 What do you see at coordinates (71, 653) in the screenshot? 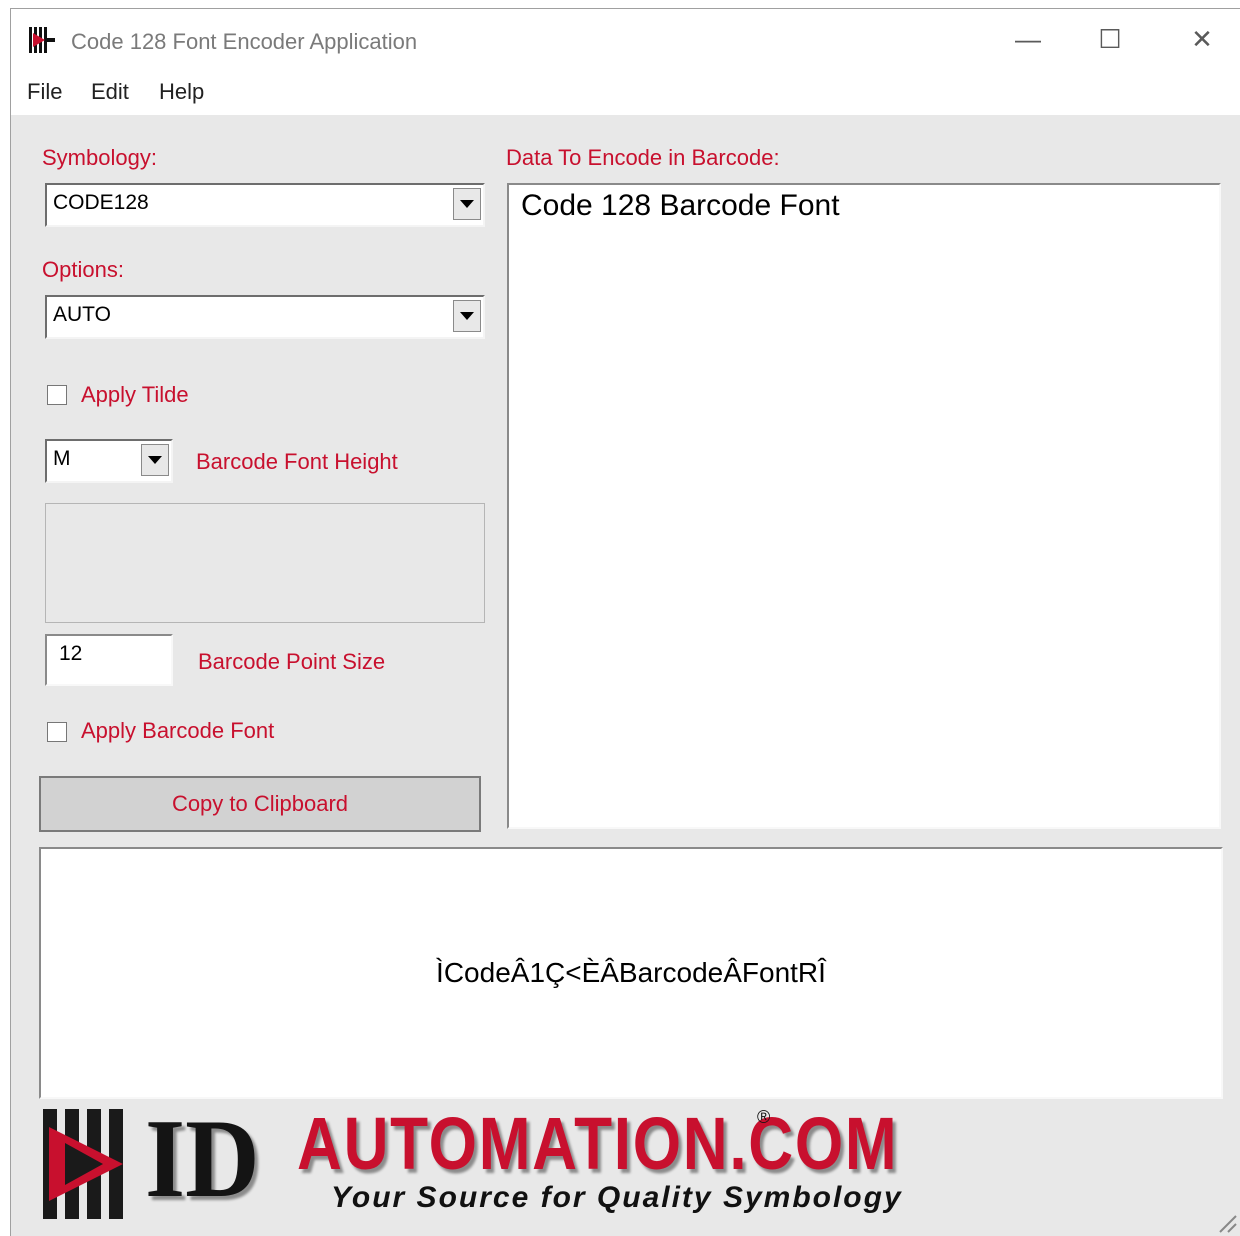
I see `point-size-value: 12` at bounding box center [71, 653].